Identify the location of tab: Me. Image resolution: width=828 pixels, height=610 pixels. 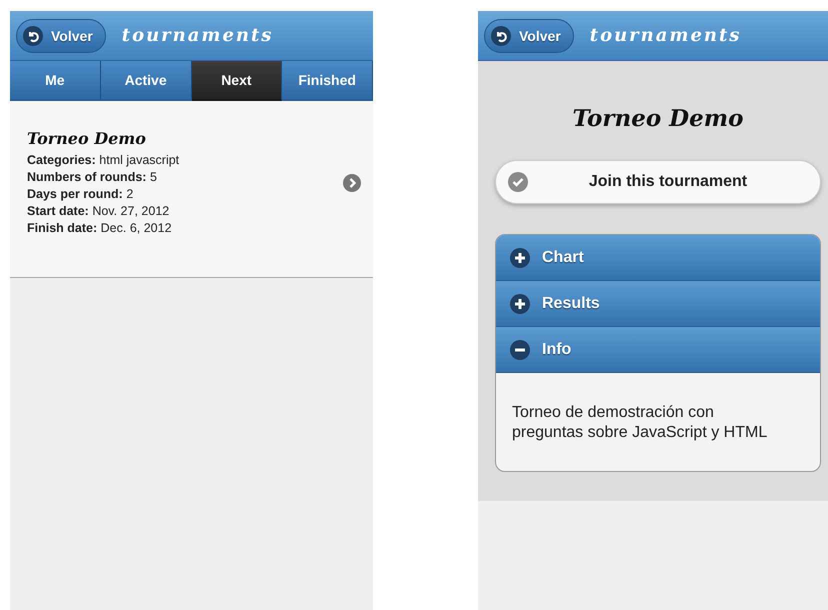
(55, 81).